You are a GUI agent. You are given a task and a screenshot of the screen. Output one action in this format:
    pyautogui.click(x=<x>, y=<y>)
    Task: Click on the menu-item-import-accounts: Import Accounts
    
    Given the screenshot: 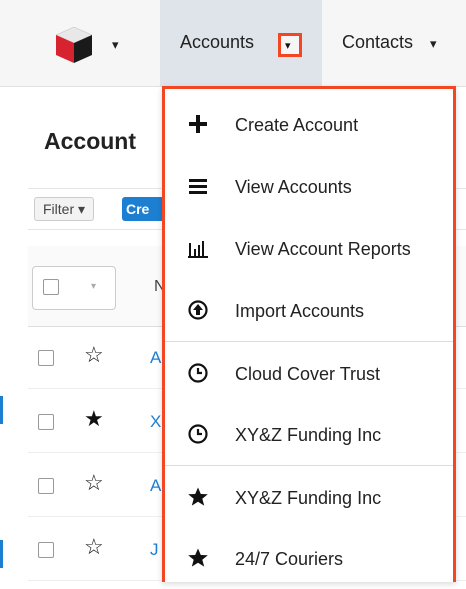 What is the action you would take?
    pyautogui.click(x=309, y=310)
    